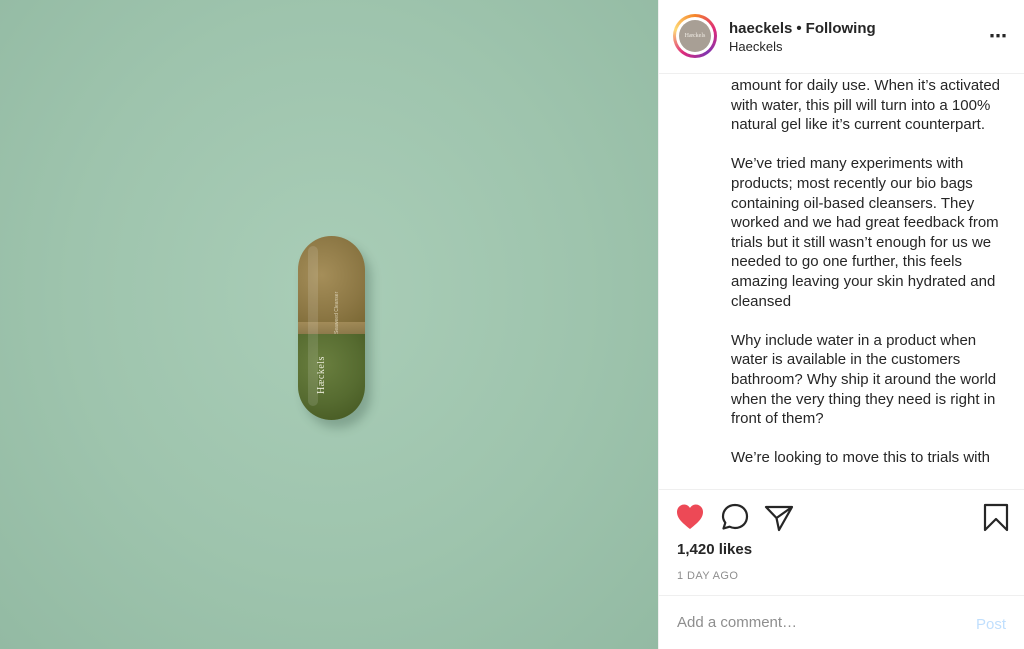 Image resolution: width=1024 pixels, height=649 pixels. Describe the element at coordinates (997, 517) in the screenshot. I see `bookmark-icon` at that location.